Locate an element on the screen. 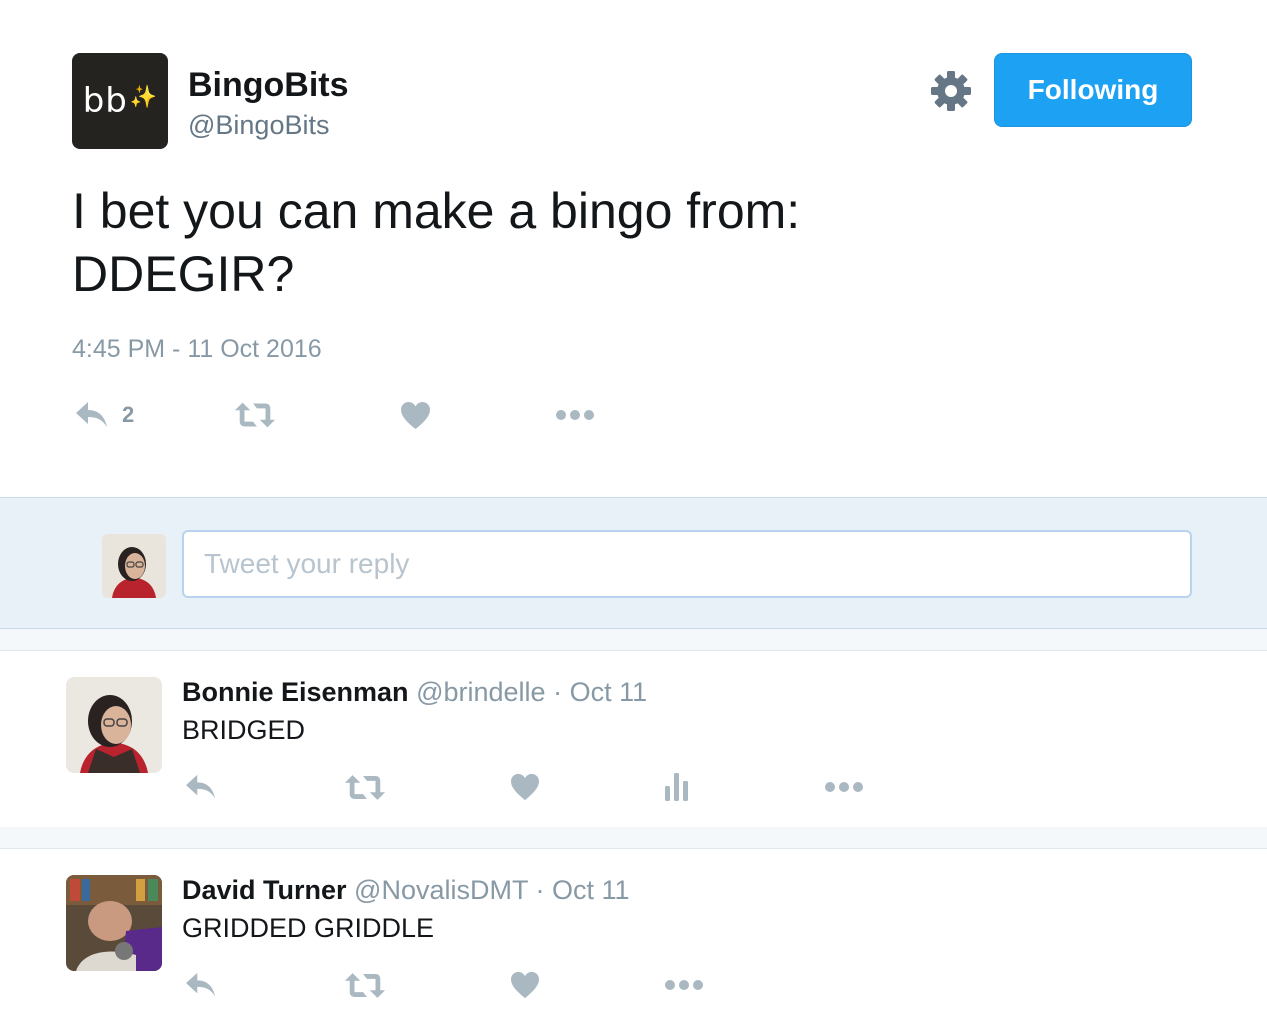  avatar-logo-text: bb is located at coordinates (105, 101).